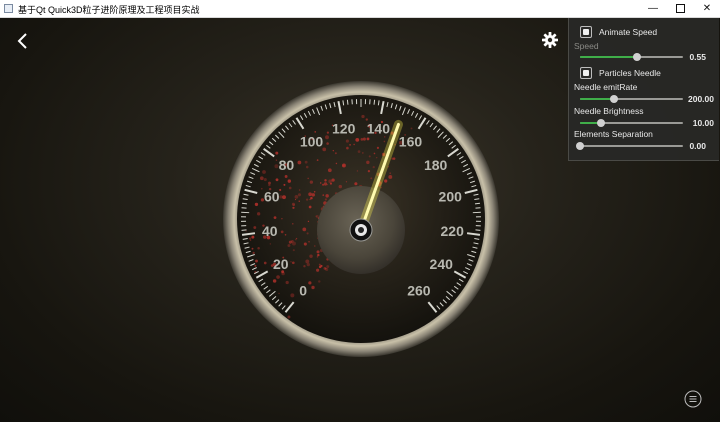 Image resolution: width=720 pixels, height=422 pixels. Describe the element at coordinates (701, 99) in the screenshot. I see `needle-emit-rate-value: 200.00` at that location.